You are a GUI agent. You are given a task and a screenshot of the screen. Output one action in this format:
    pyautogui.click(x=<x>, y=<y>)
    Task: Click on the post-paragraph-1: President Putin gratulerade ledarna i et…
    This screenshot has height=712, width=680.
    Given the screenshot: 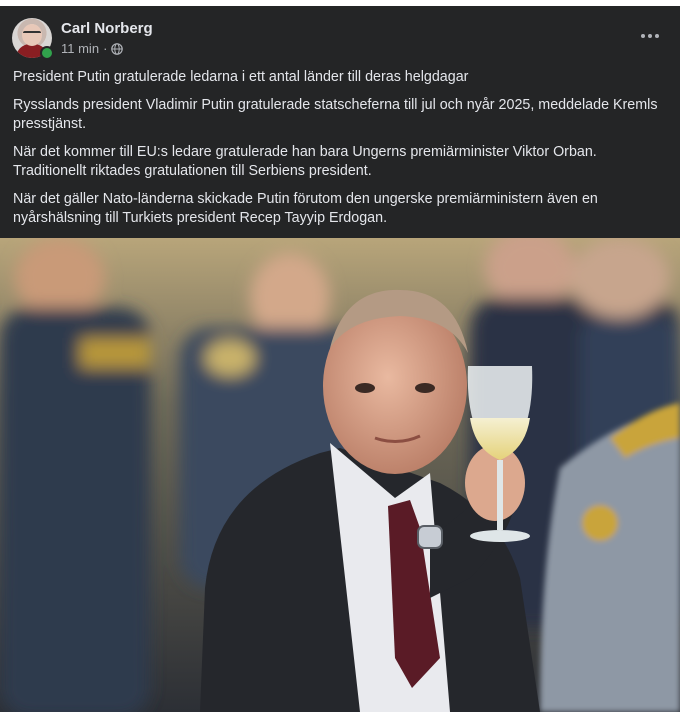 What is the action you would take?
    pyautogui.click(x=241, y=77)
    